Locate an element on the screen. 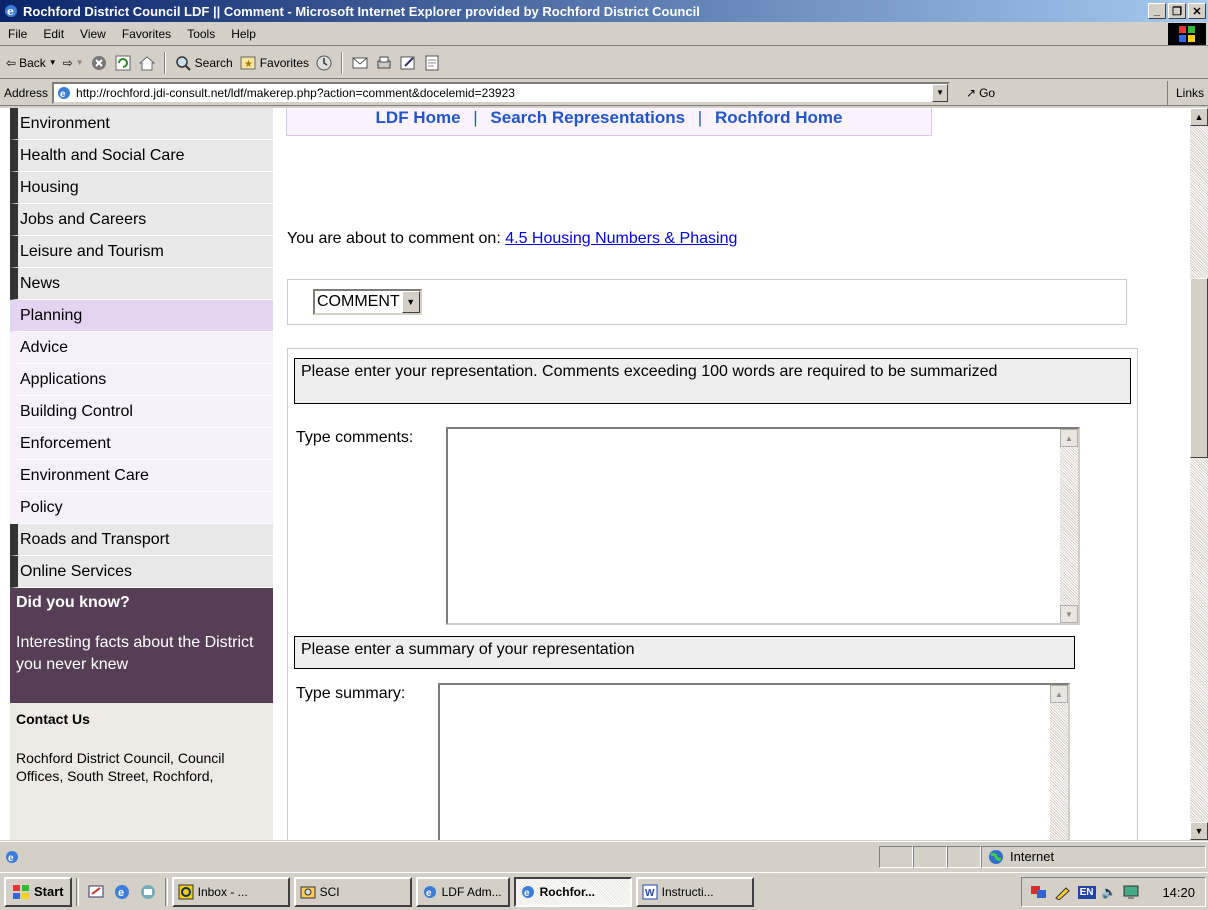 The height and width of the screenshot is (910, 1208). forward-arrow-icon: ⇨ is located at coordinates (67, 62).